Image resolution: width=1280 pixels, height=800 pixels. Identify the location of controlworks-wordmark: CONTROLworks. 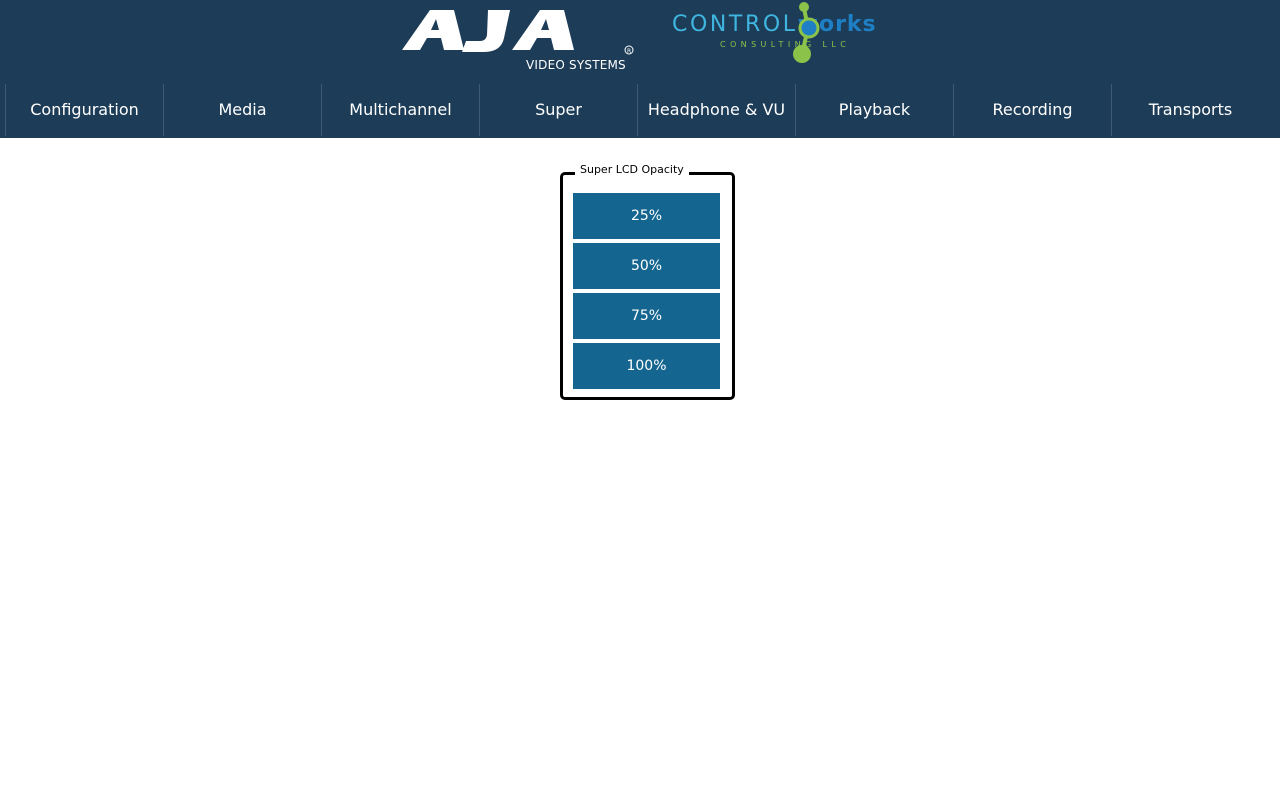
(774, 24).